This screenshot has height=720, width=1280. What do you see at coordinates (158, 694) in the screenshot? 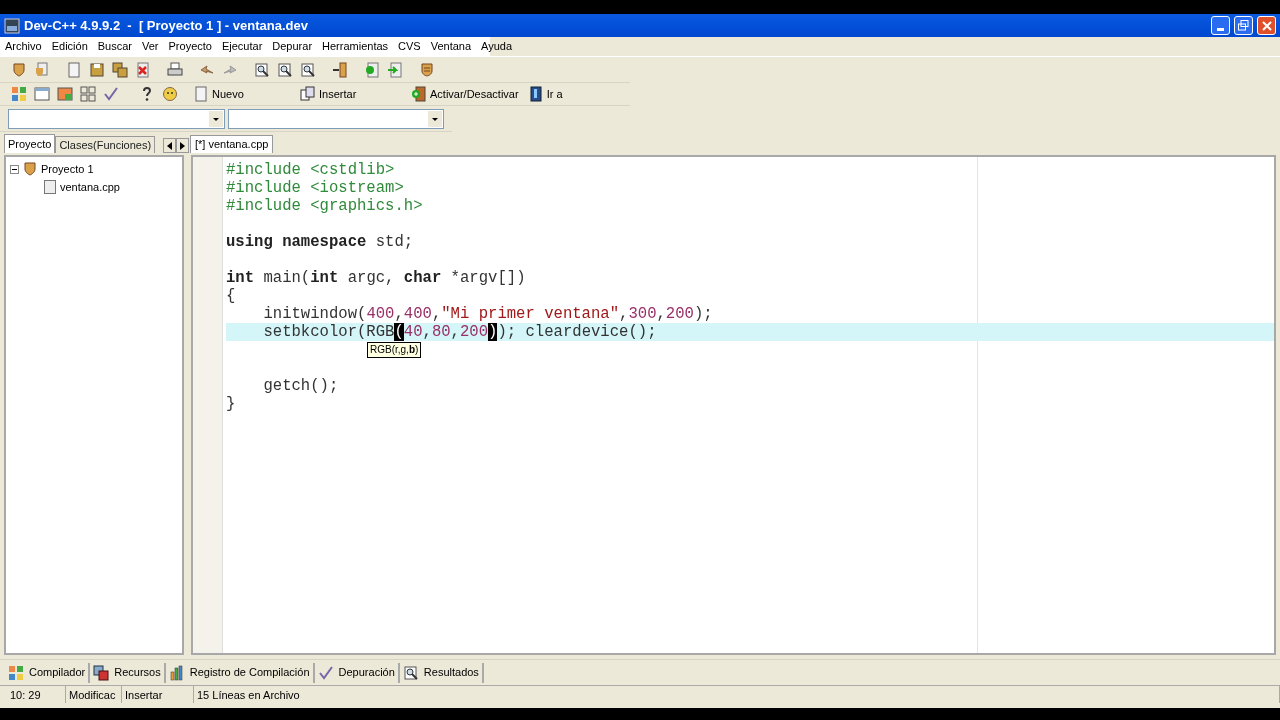
I see `status-field: Insertar` at bounding box center [158, 694].